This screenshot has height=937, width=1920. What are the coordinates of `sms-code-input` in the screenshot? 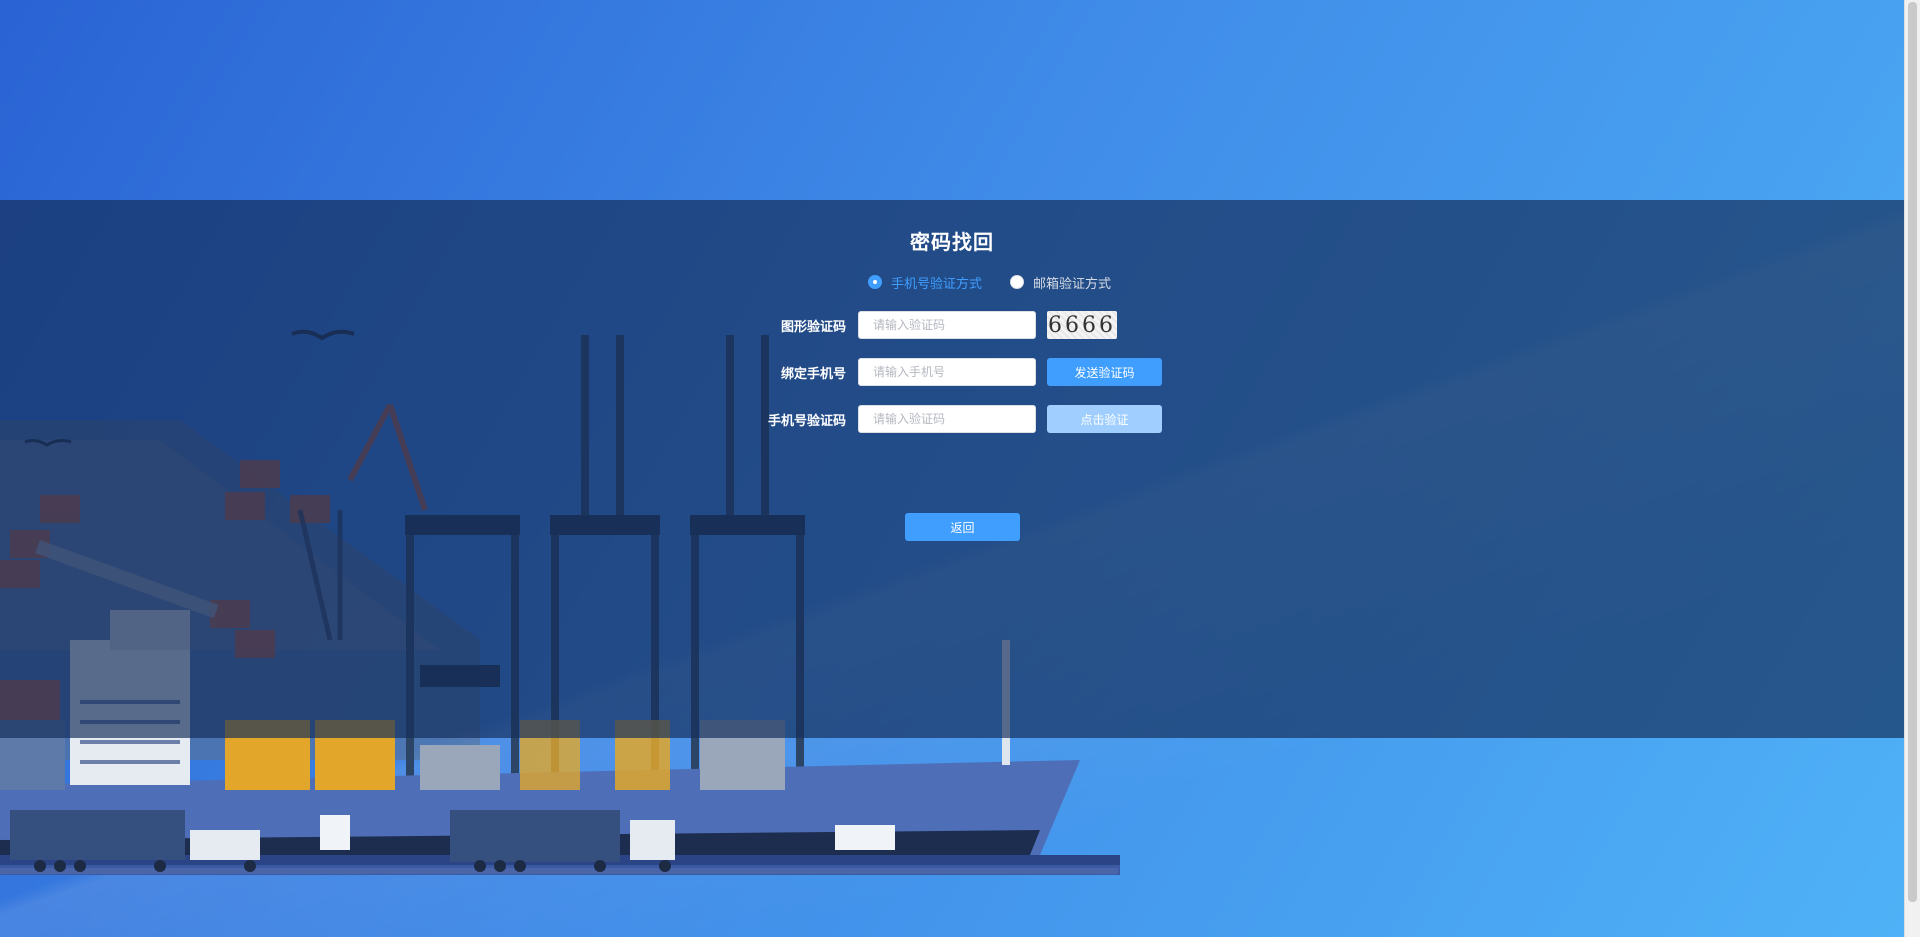 It's located at (947, 419).